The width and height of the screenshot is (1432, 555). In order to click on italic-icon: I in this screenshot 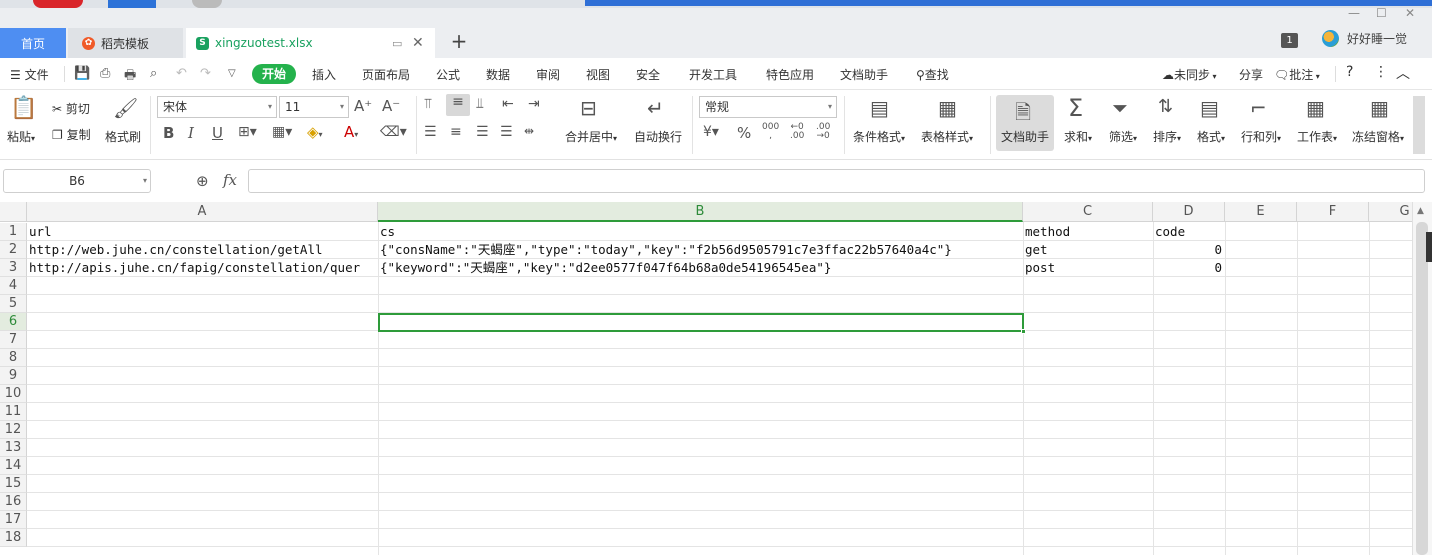, I will do `click(191, 133)`.